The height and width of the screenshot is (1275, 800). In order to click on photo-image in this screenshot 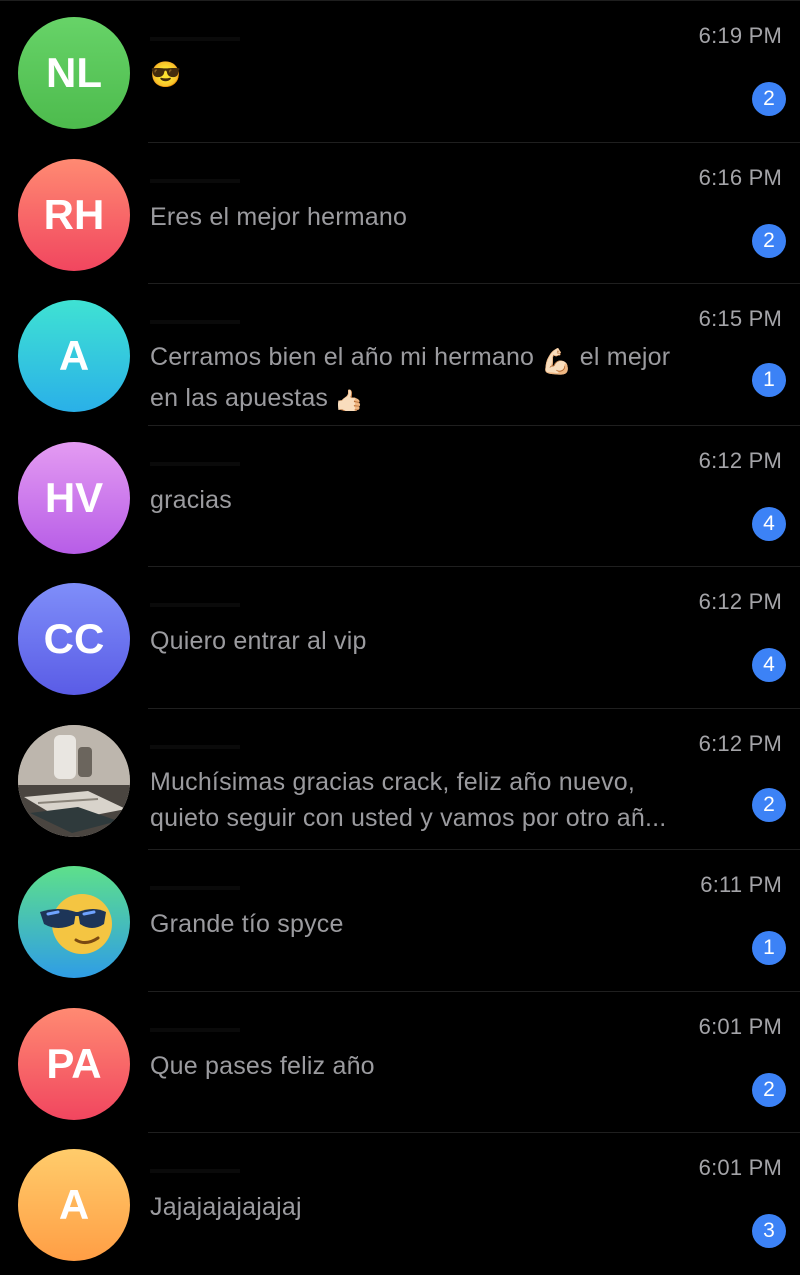, I will do `click(74, 780)`.